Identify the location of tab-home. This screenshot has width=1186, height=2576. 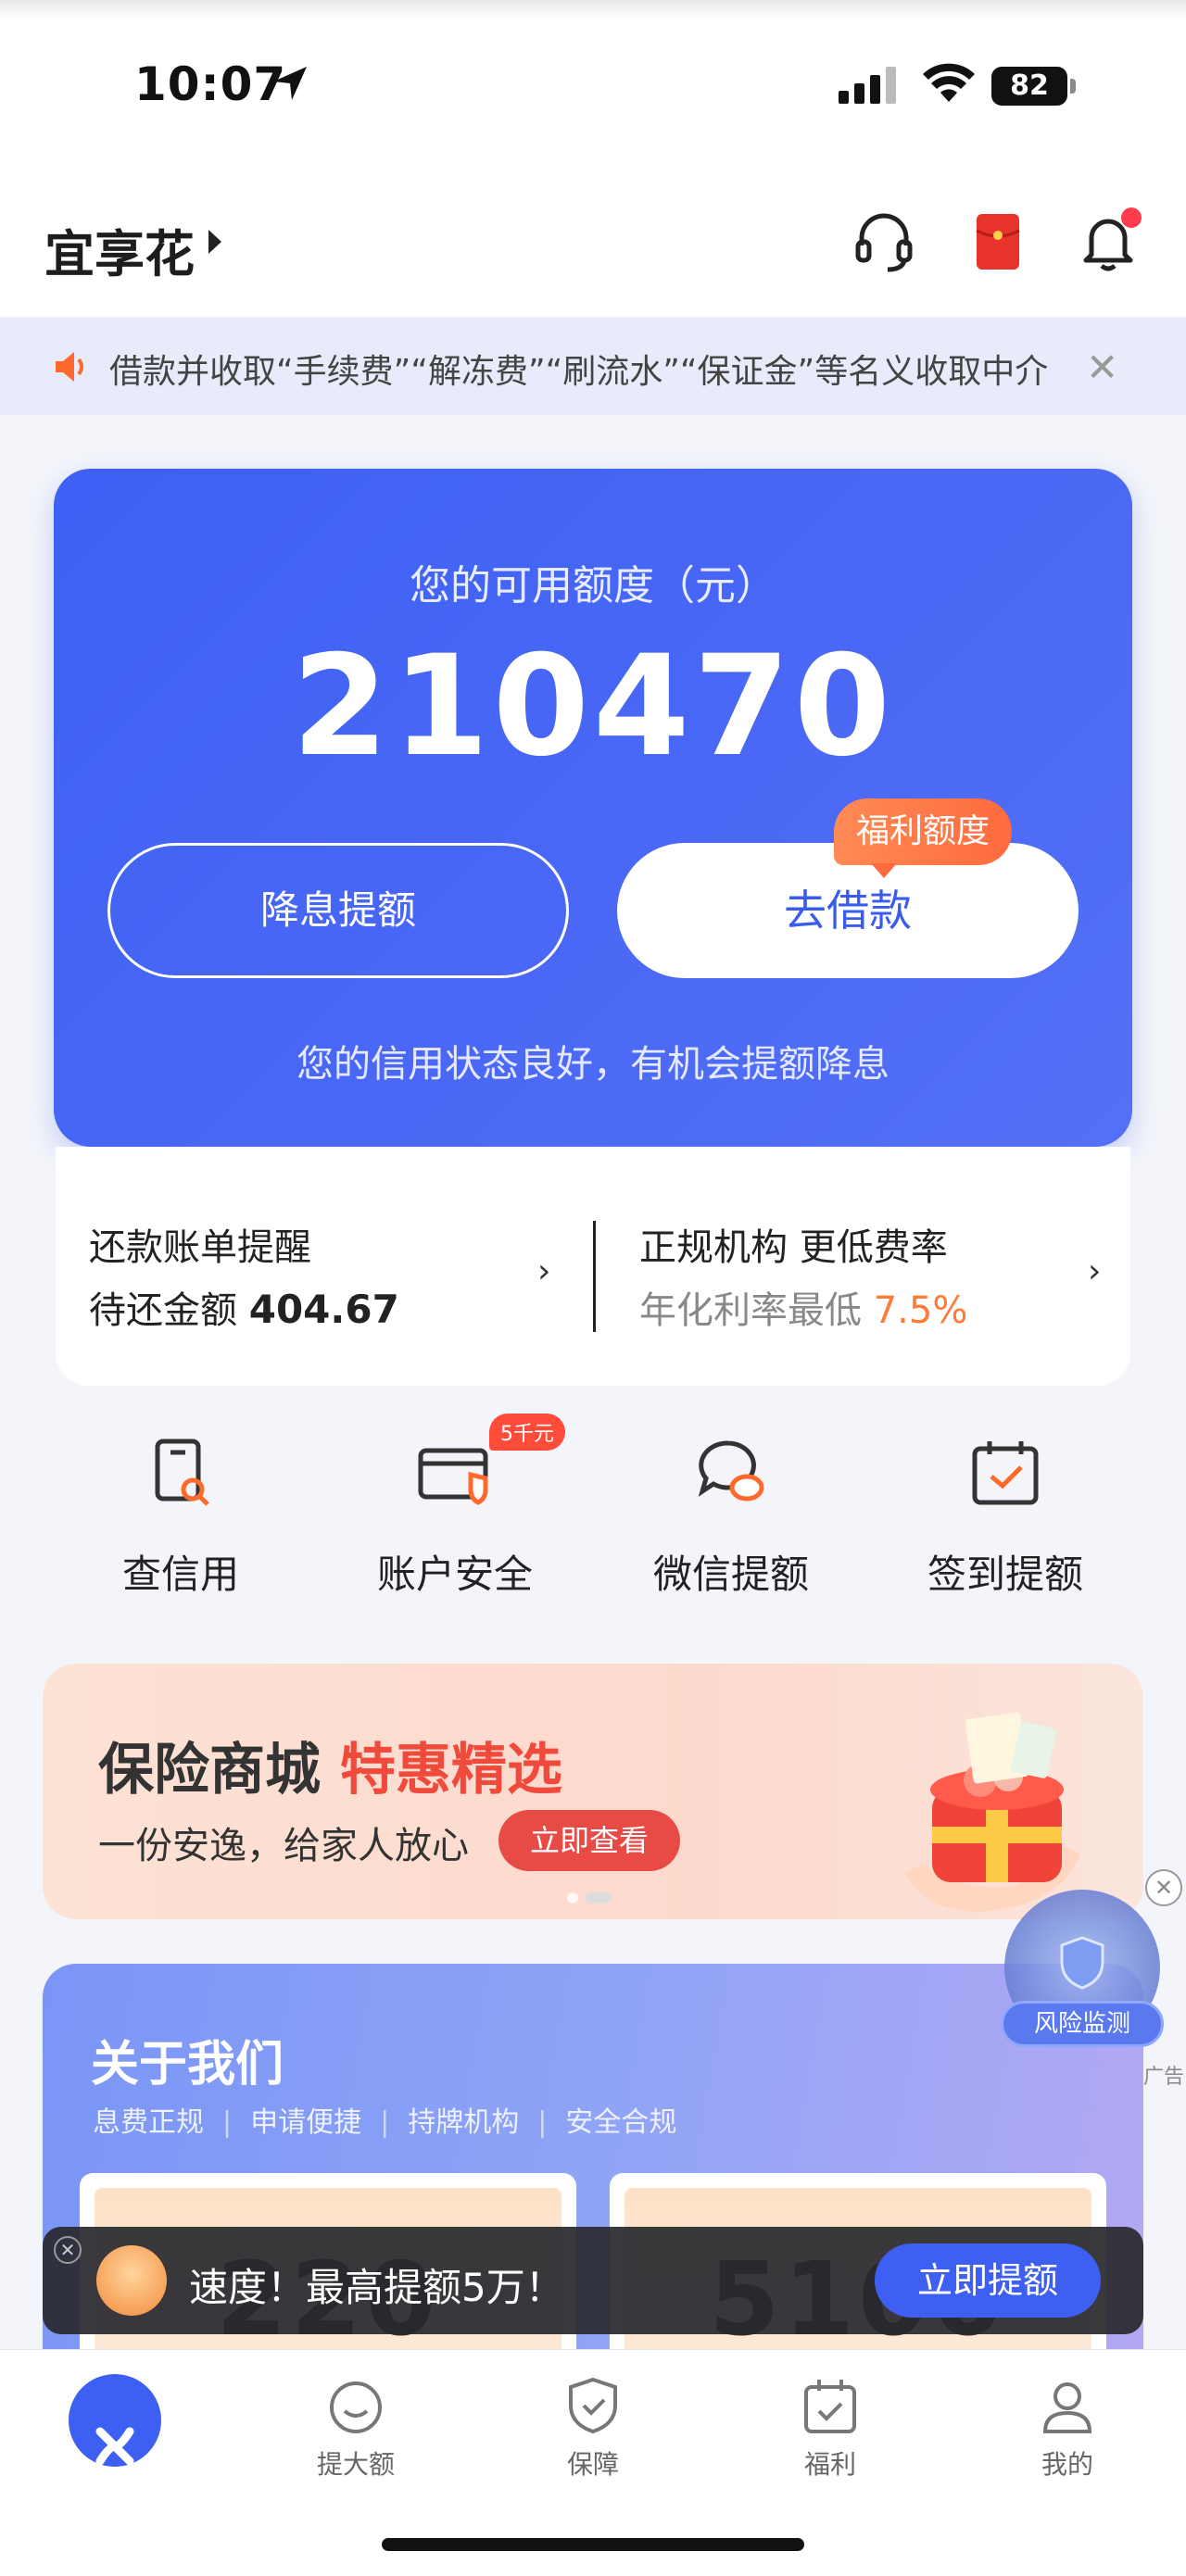
(118, 2419).